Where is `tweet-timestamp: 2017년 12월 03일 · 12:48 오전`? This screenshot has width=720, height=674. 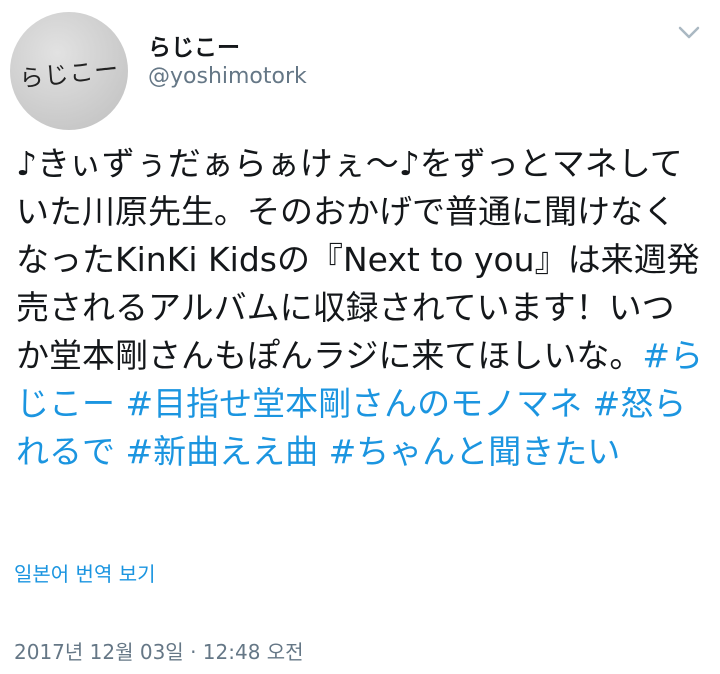
tweet-timestamp: 2017년 12월 03일 · 12:48 오전 is located at coordinates (159, 650).